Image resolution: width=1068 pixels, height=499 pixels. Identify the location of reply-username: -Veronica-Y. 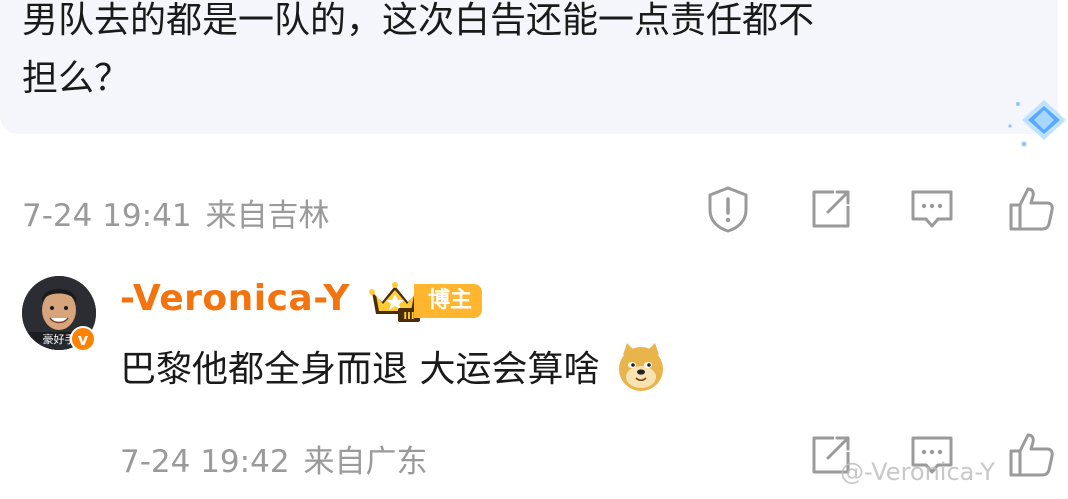
(235, 298).